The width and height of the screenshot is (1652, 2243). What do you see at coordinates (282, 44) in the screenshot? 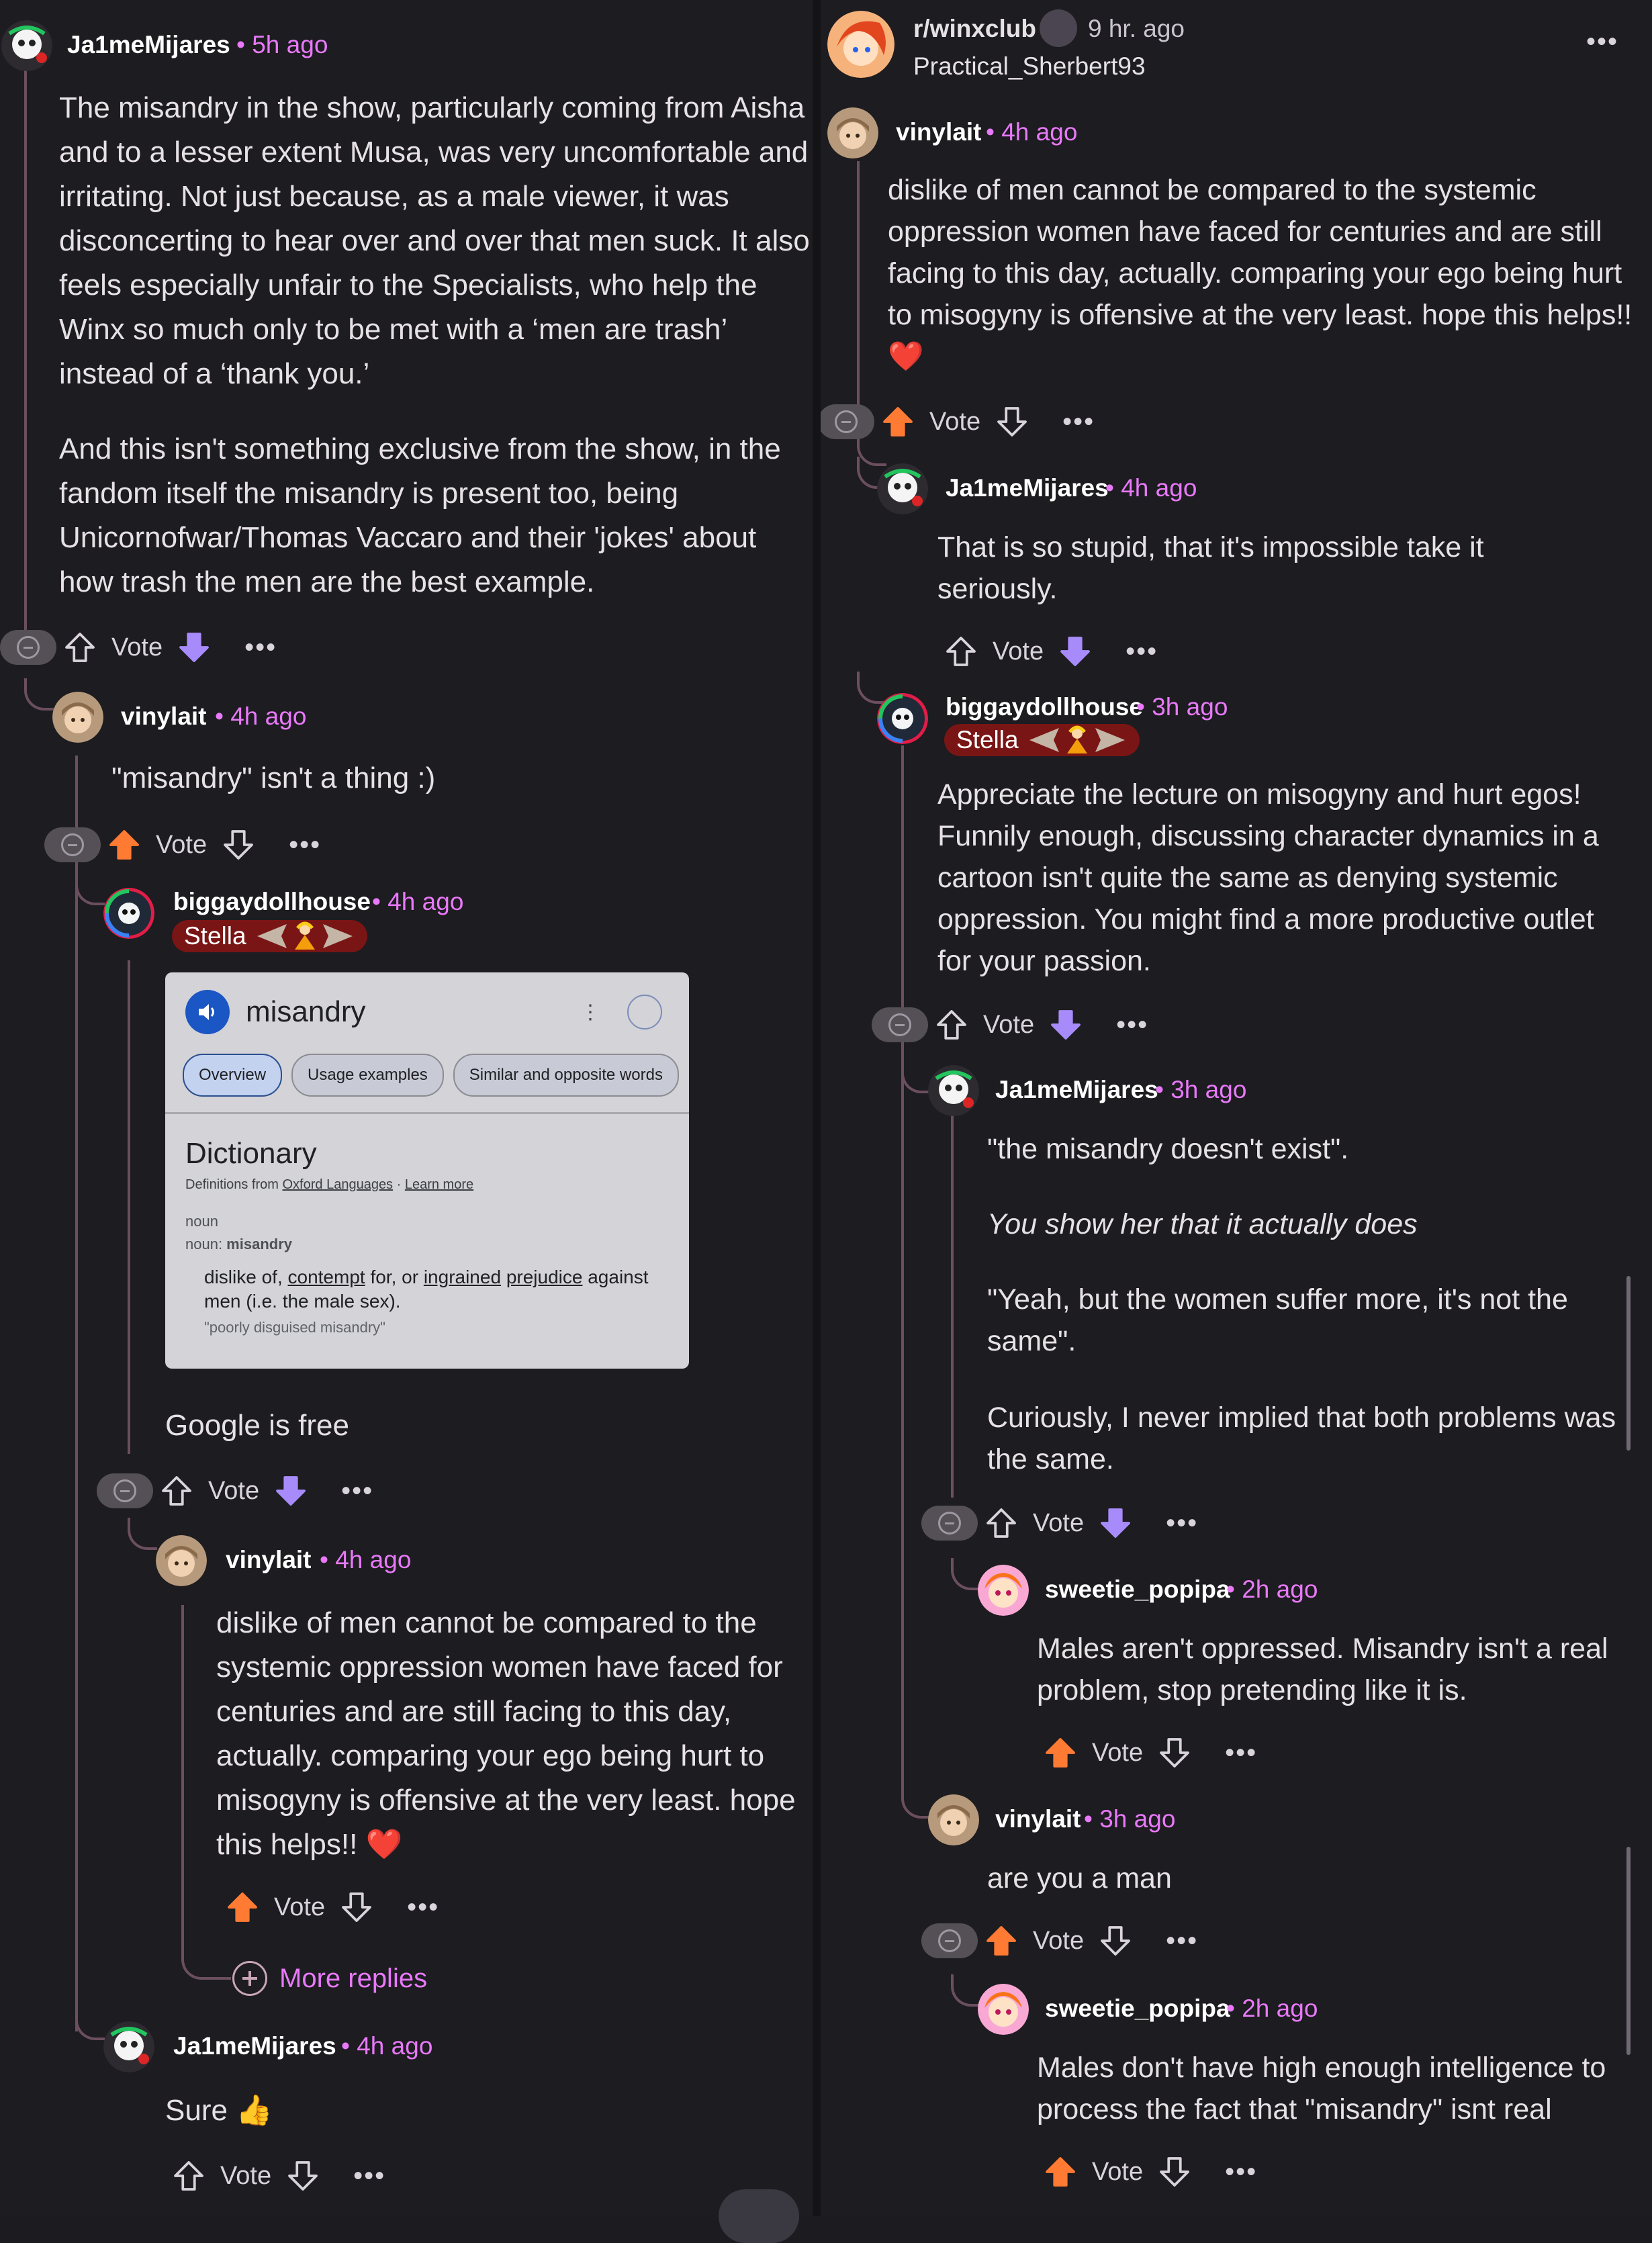
I see `timestamp: • 5h ago` at bounding box center [282, 44].